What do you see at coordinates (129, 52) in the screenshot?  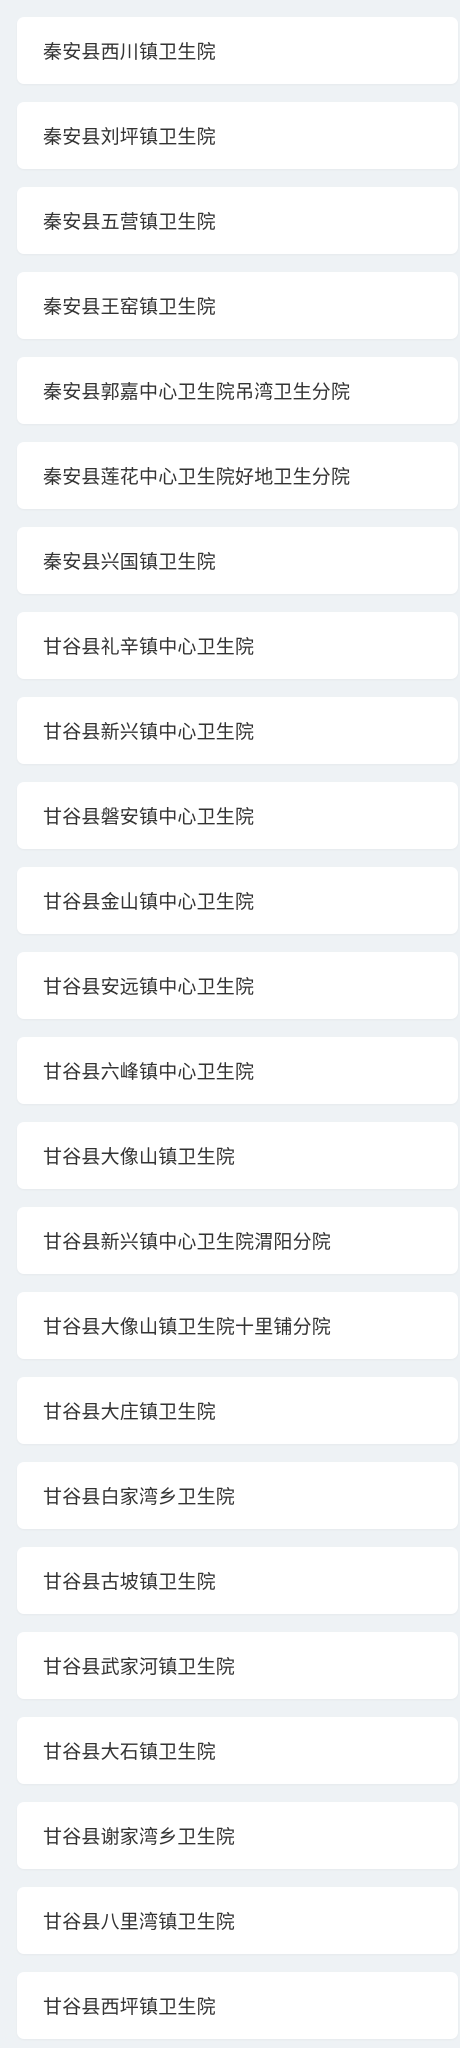 I see `list-item-label: 秦安县西川镇卫生院` at bounding box center [129, 52].